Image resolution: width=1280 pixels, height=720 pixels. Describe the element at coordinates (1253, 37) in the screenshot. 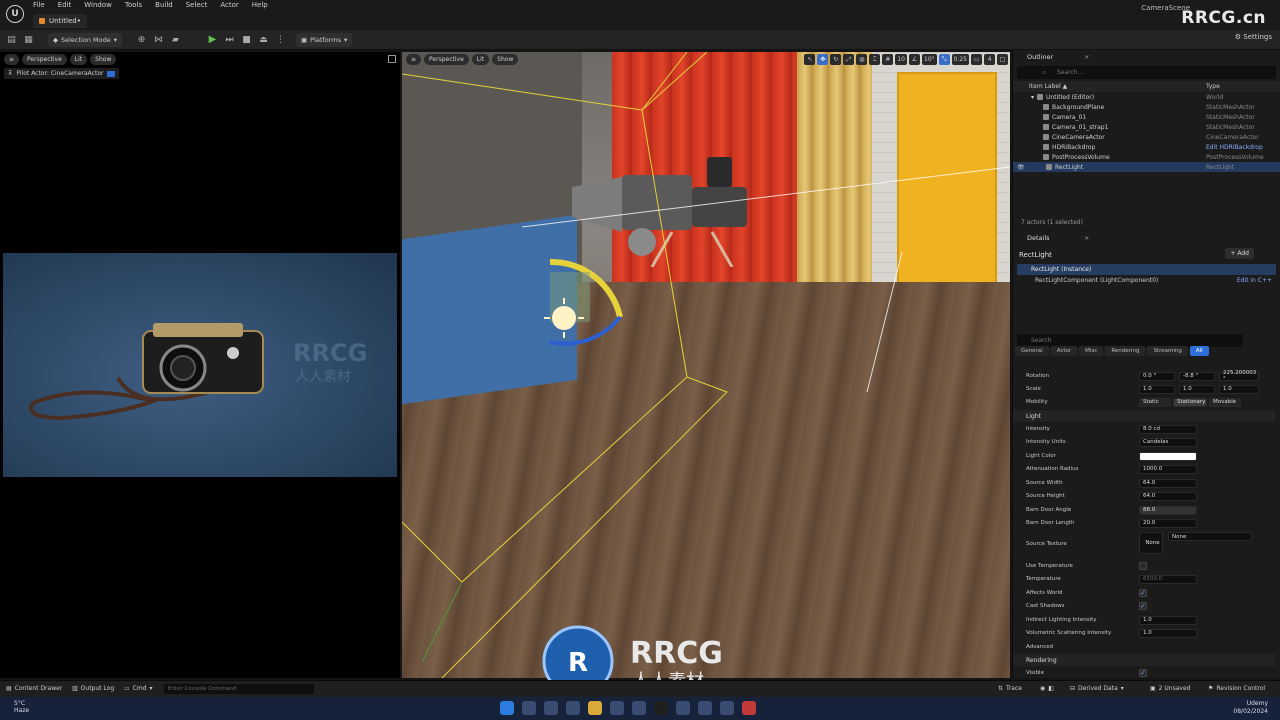

I see `settings-button: ⚙ Settings` at that location.